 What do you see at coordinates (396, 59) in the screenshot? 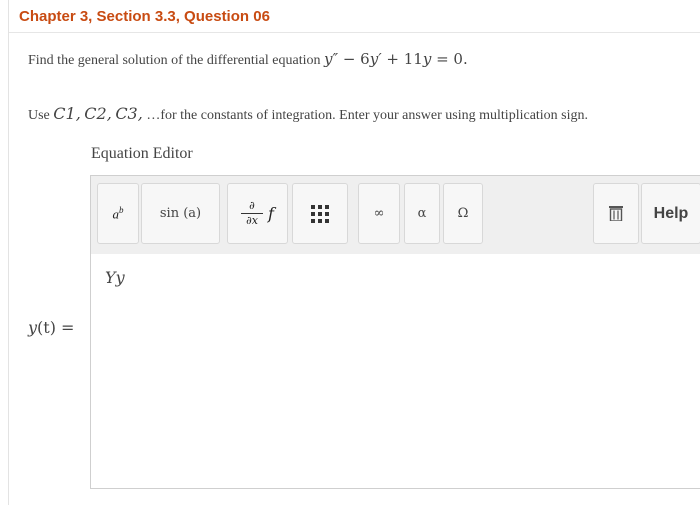
I see `differential-equation: y″ − 6y′ + 11y = 0.` at bounding box center [396, 59].